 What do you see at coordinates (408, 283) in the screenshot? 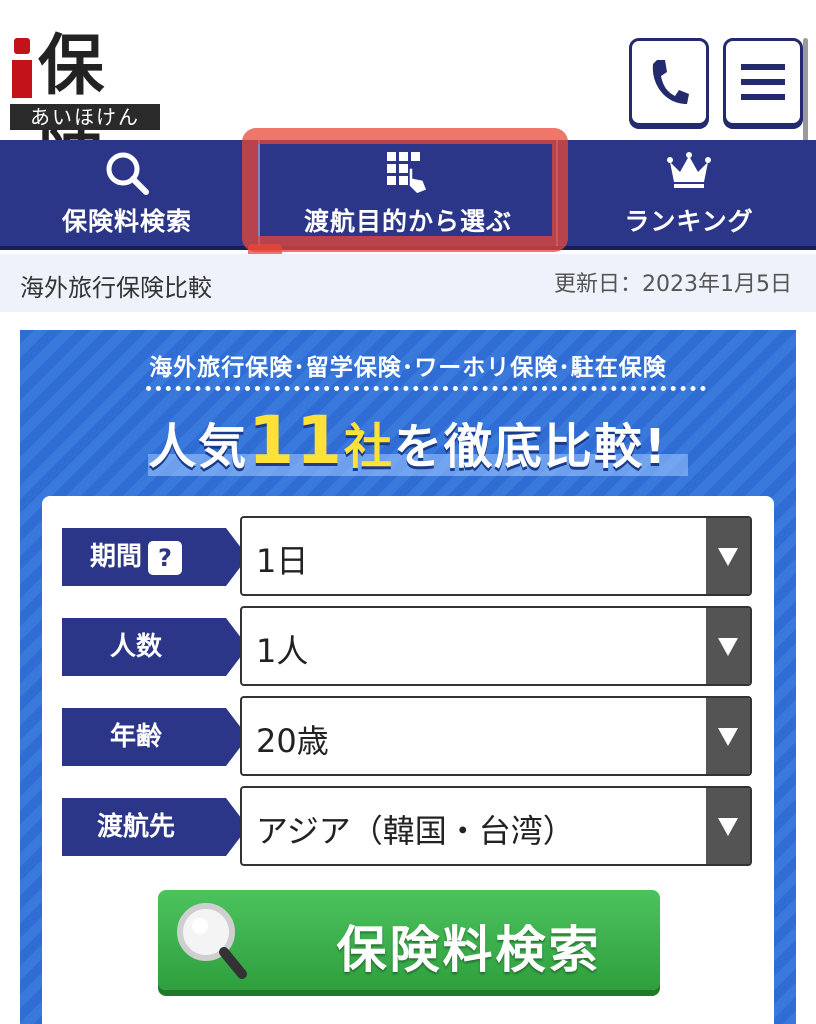
I see `breadcrumb-bar: 海外旅行保険比較 更新日：2023年1月5日` at bounding box center [408, 283].